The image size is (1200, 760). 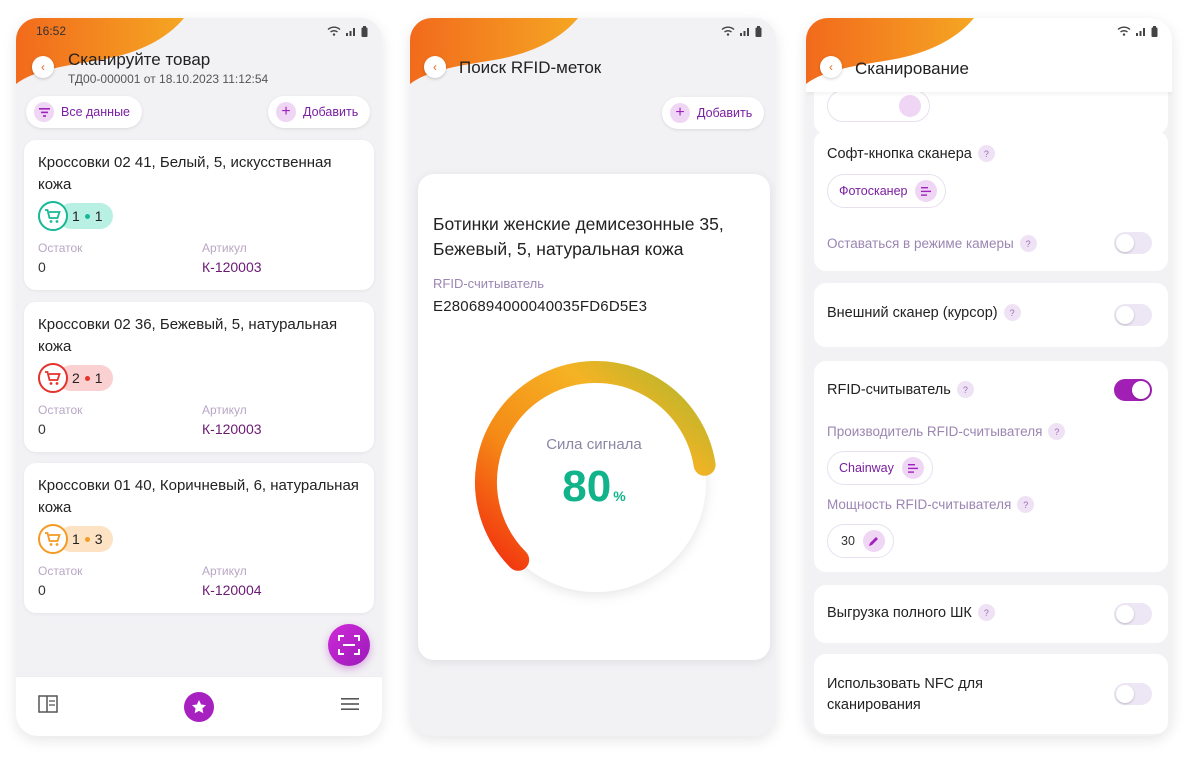 What do you see at coordinates (1133, 390) in the screenshot?
I see `rfid-reader-toggle` at bounding box center [1133, 390].